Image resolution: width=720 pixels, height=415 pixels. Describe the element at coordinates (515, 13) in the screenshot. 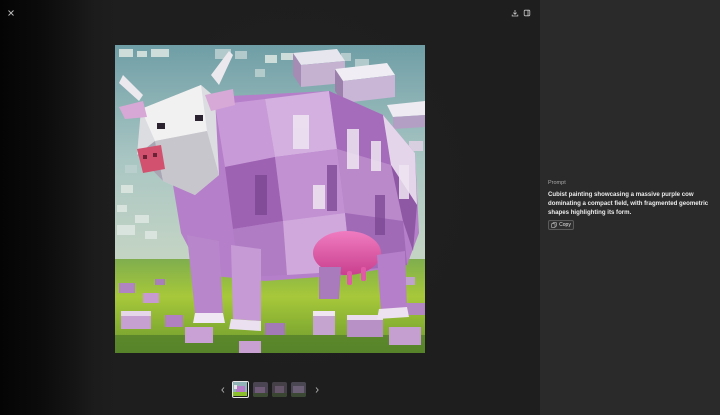

I see `download-icon` at that location.